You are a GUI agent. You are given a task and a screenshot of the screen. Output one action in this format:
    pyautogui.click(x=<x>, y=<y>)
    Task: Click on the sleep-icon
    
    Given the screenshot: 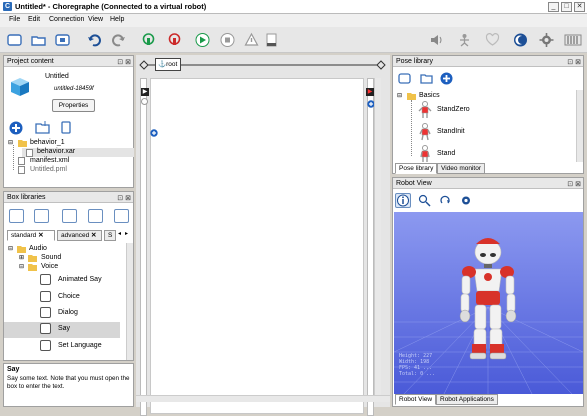 What is the action you would take?
    pyautogui.click(x=520, y=40)
    